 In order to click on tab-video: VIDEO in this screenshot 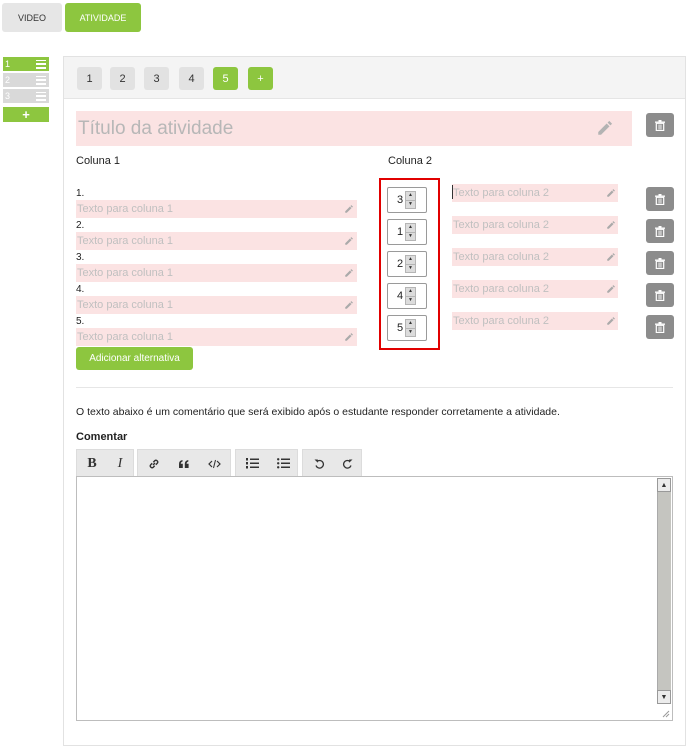, I will do `click(32, 17)`.